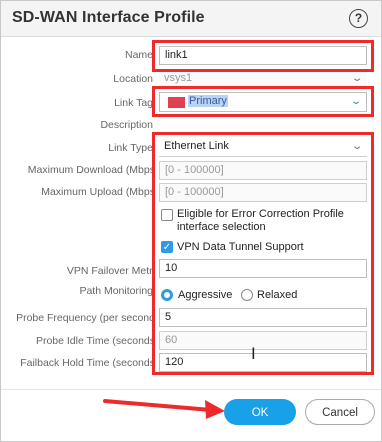  What do you see at coordinates (110, 271) in the screenshot?
I see `vpn-failover-label: VPN Failover Metri` at bounding box center [110, 271].